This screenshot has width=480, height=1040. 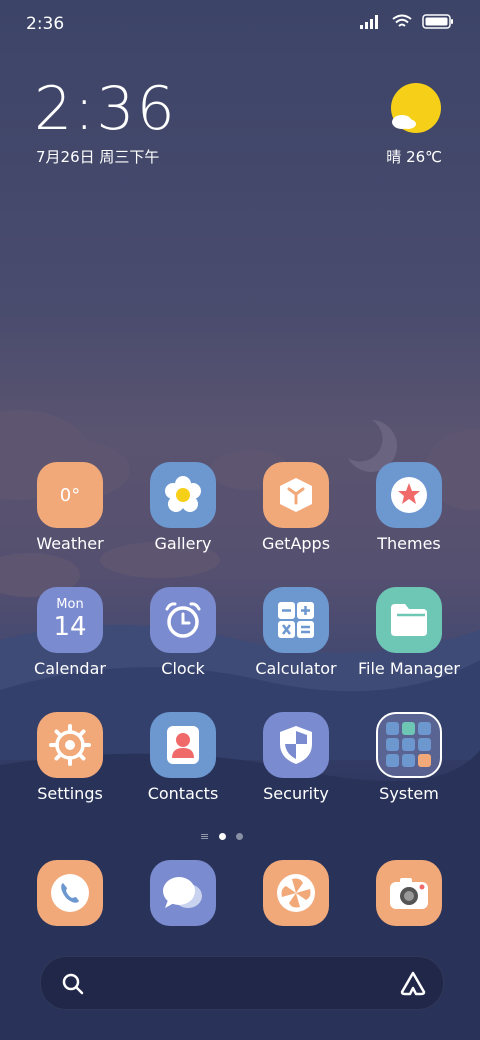 I want to click on themes-icon, so click(x=409, y=495).